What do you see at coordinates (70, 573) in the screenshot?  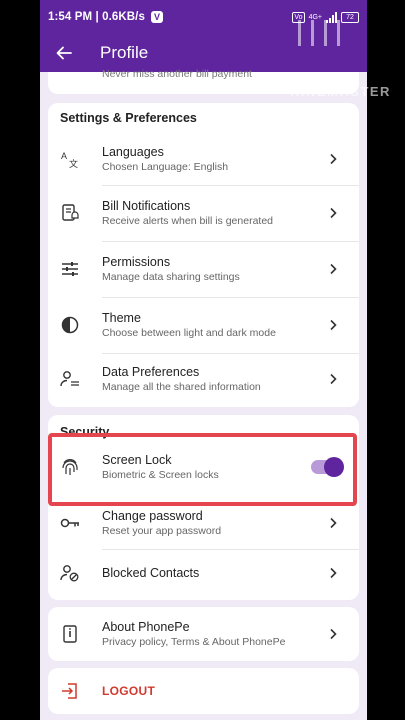 I see `blocked-user-icon` at bounding box center [70, 573].